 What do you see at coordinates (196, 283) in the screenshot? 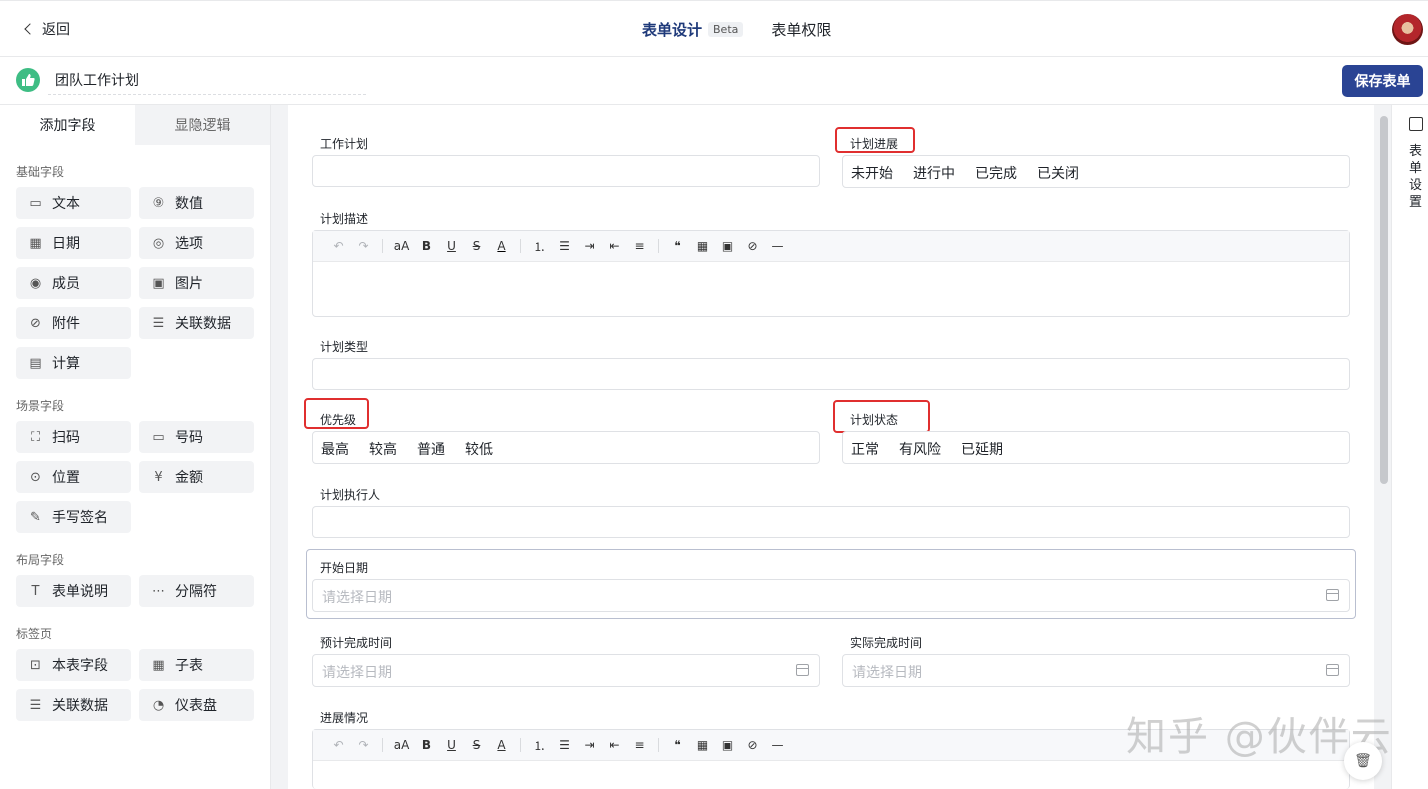
I see `field-image: ▣ 图片` at bounding box center [196, 283].